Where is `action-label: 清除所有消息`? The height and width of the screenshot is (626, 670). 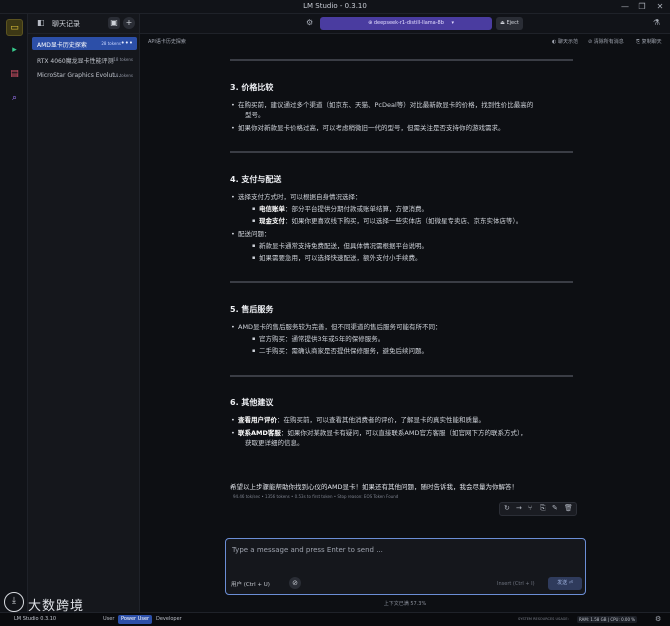
action-label: 清除所有消息 is located at coordinates (608, 42).